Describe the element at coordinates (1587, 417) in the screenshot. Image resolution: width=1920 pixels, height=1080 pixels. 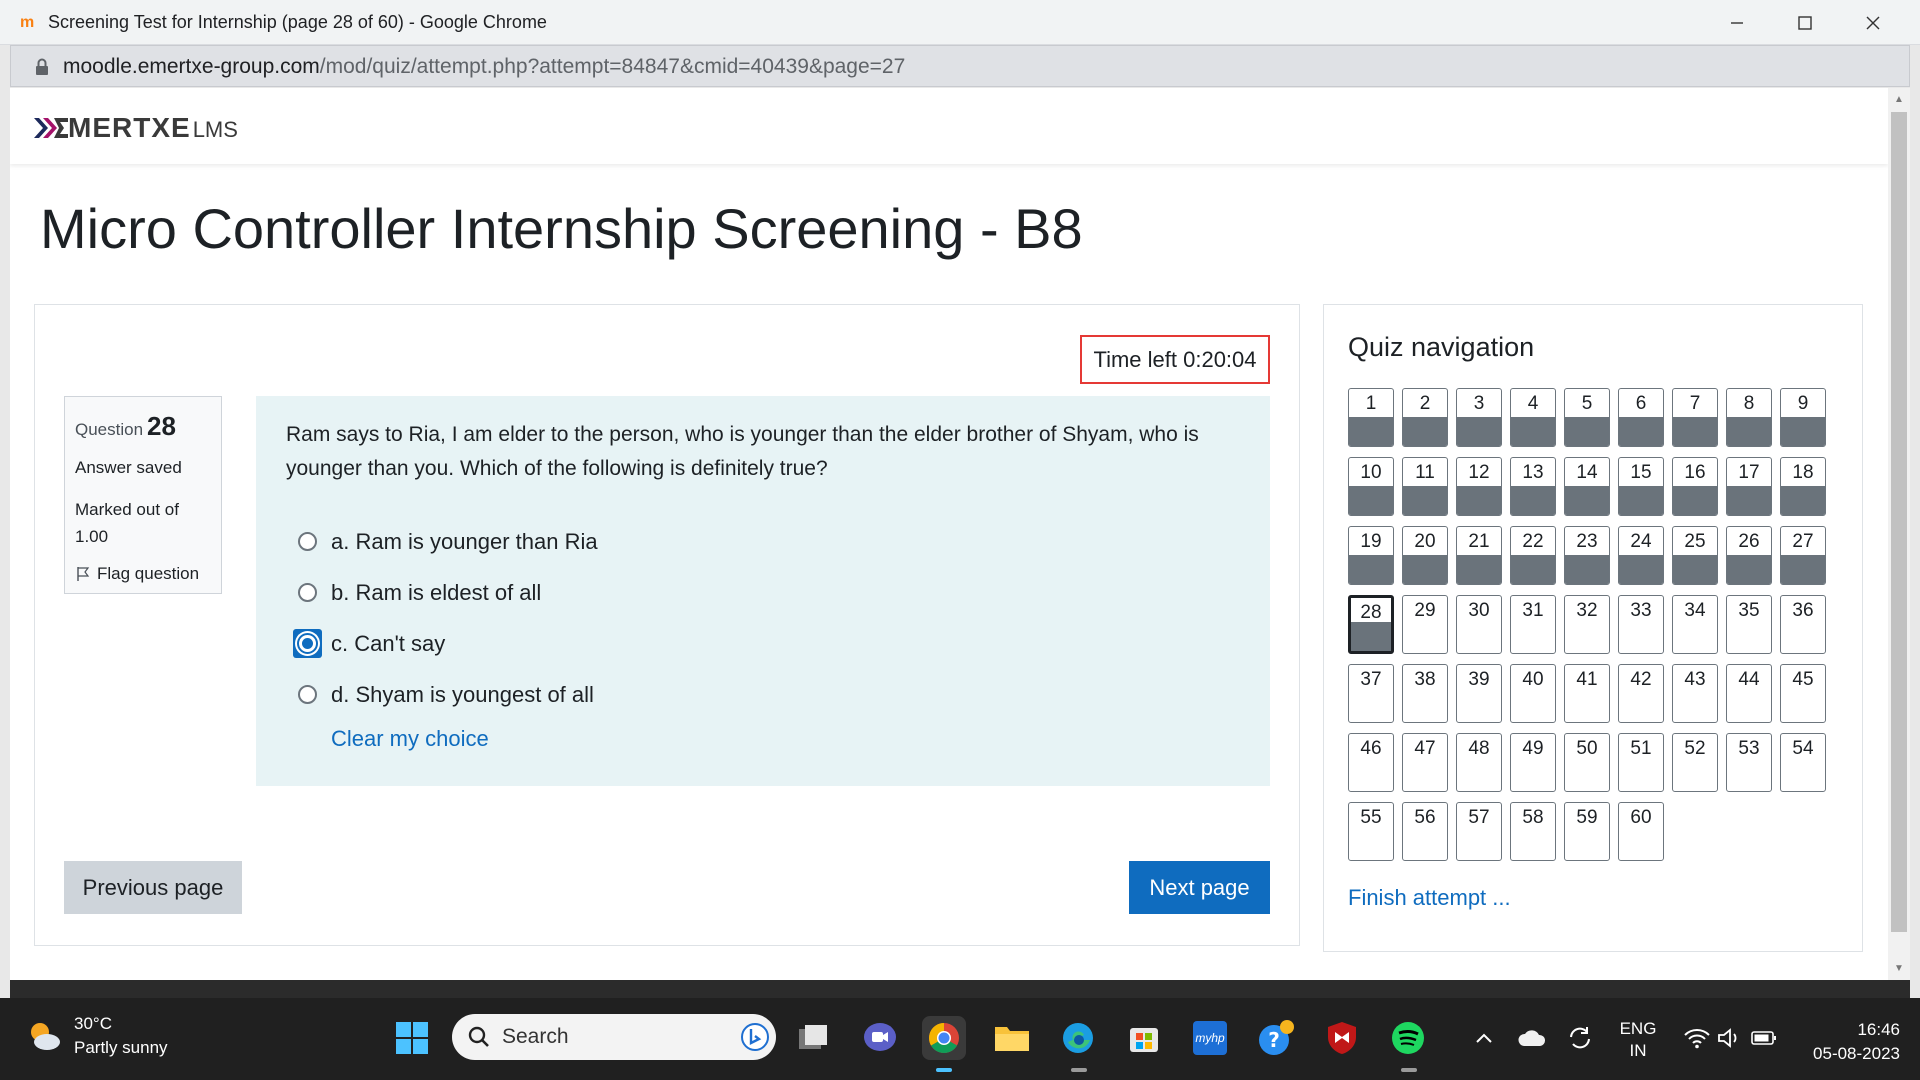
I see `quiz-nav-button: 5` at that location.